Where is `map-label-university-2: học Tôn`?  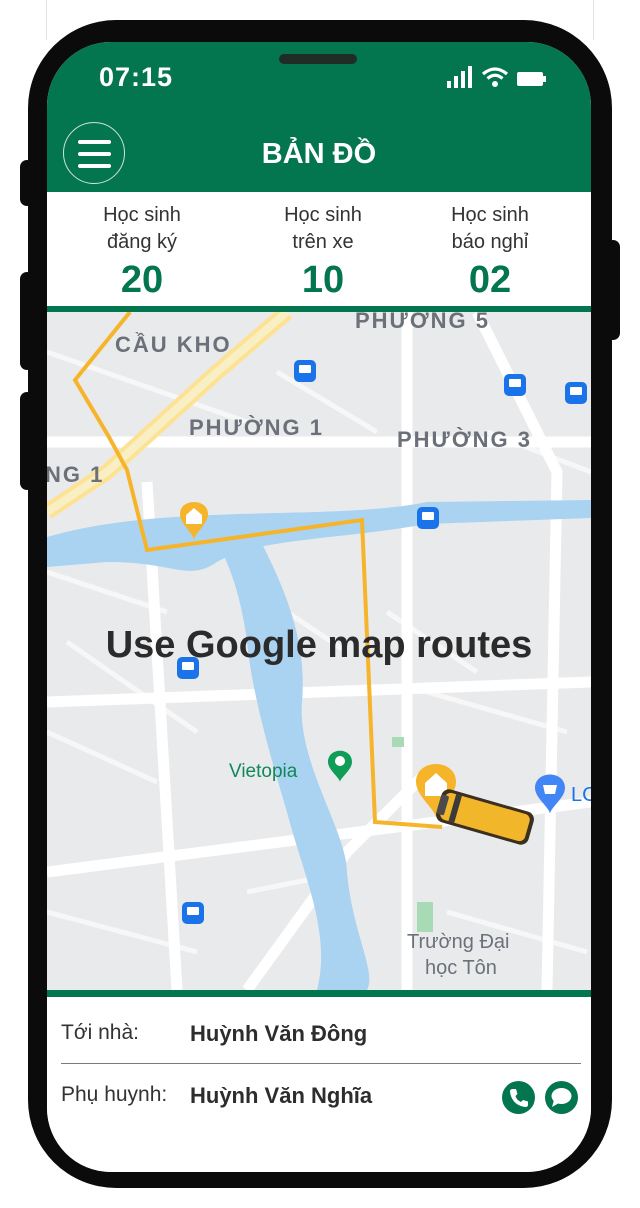 map-label-university-2: học Tôn is located at coordinates (461, 968).